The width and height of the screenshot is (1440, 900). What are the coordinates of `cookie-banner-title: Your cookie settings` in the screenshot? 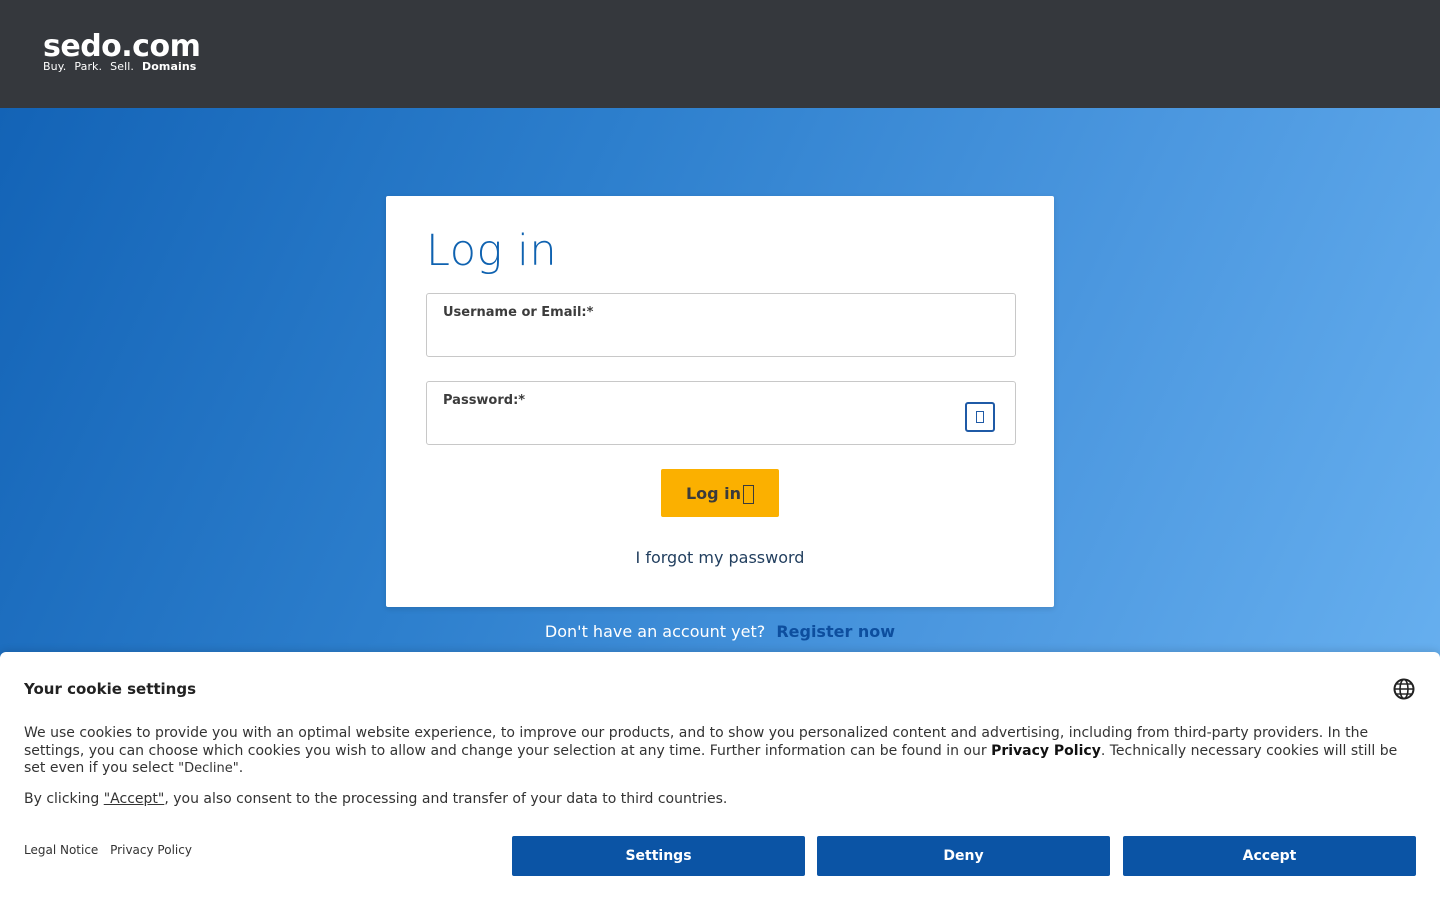 It's located at (110, 689).